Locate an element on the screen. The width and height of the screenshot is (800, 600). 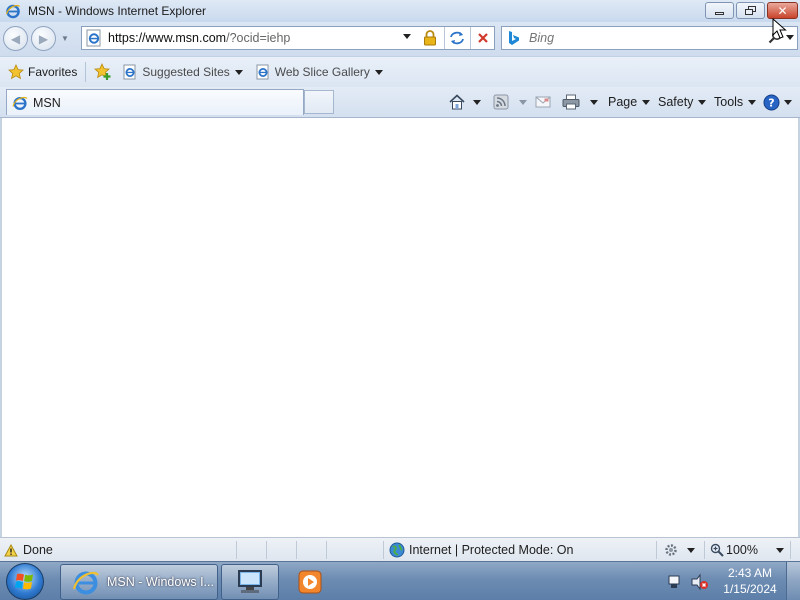
lock-icon is located at coordinates (430, 38).